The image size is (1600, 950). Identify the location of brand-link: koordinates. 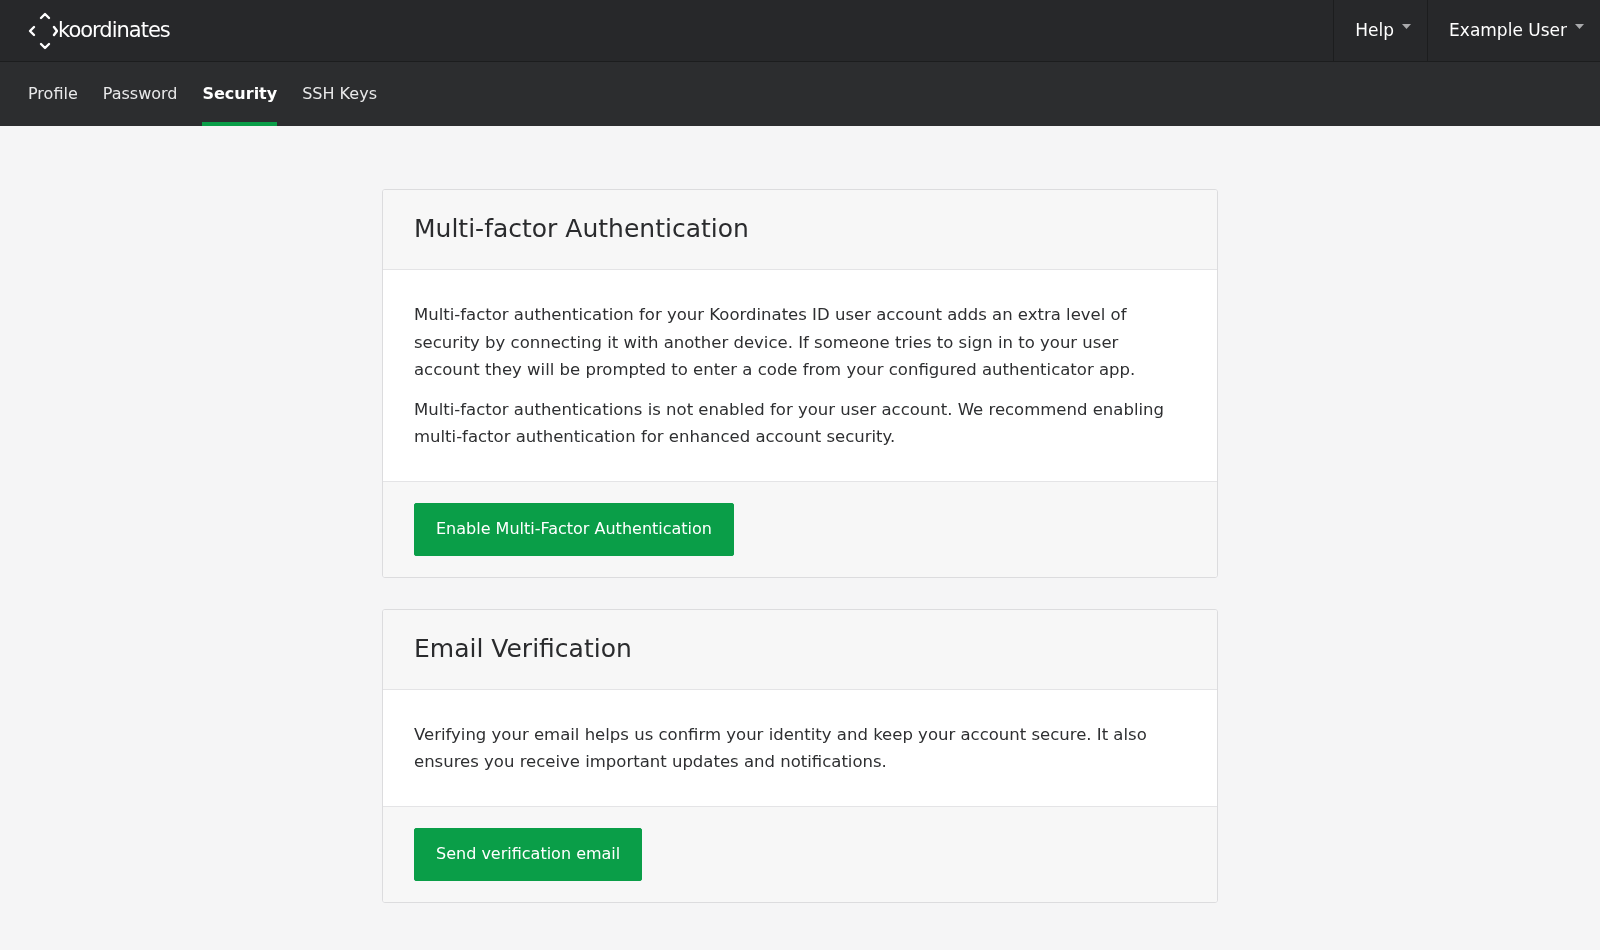
(99, 30).